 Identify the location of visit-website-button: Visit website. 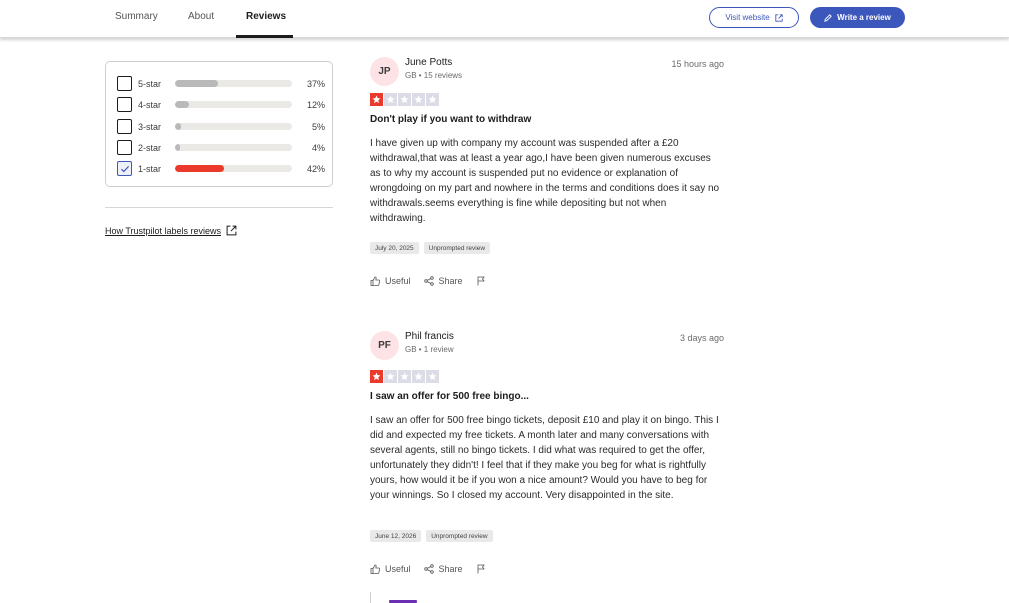
(754, 17).